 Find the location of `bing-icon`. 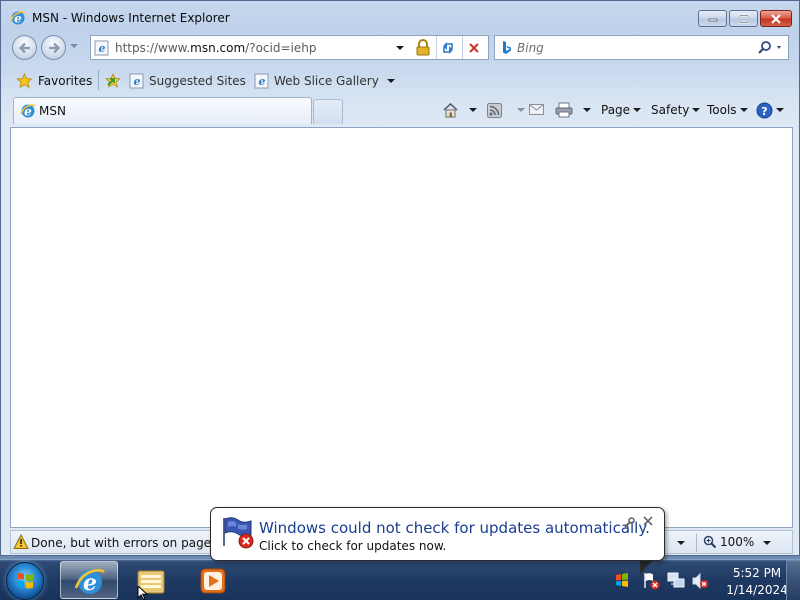

bing-icon is located at coordinates (507, 47).